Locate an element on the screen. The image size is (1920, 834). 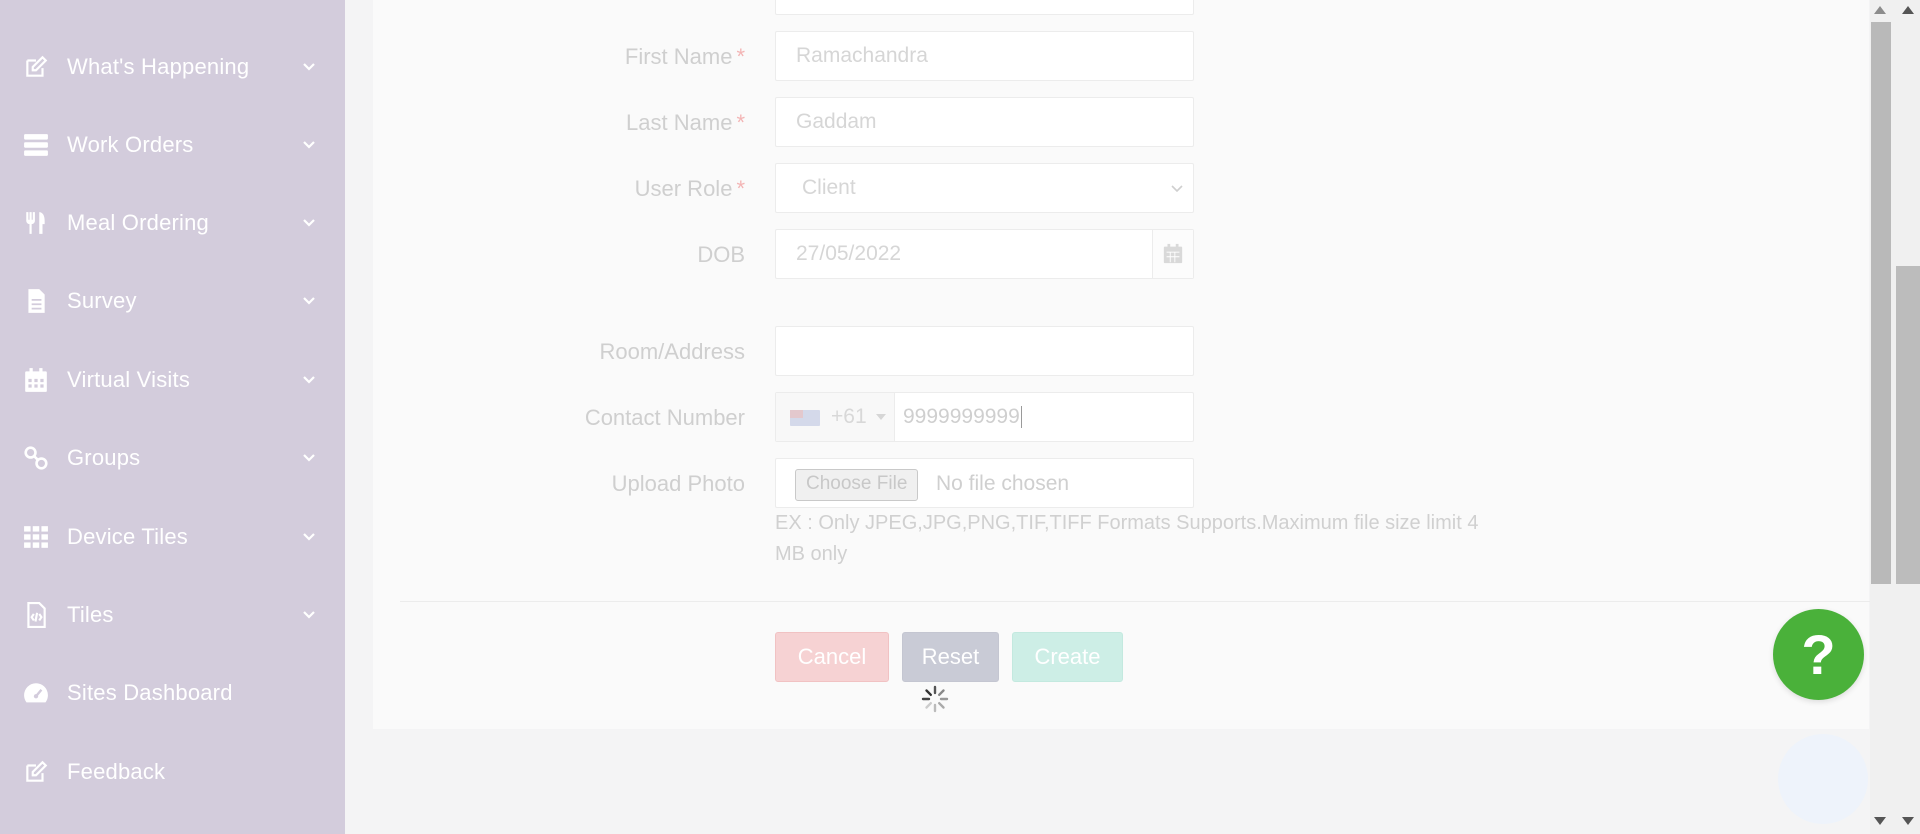
inner-scrollbar-thumb is located at coordinates (1908, 425).